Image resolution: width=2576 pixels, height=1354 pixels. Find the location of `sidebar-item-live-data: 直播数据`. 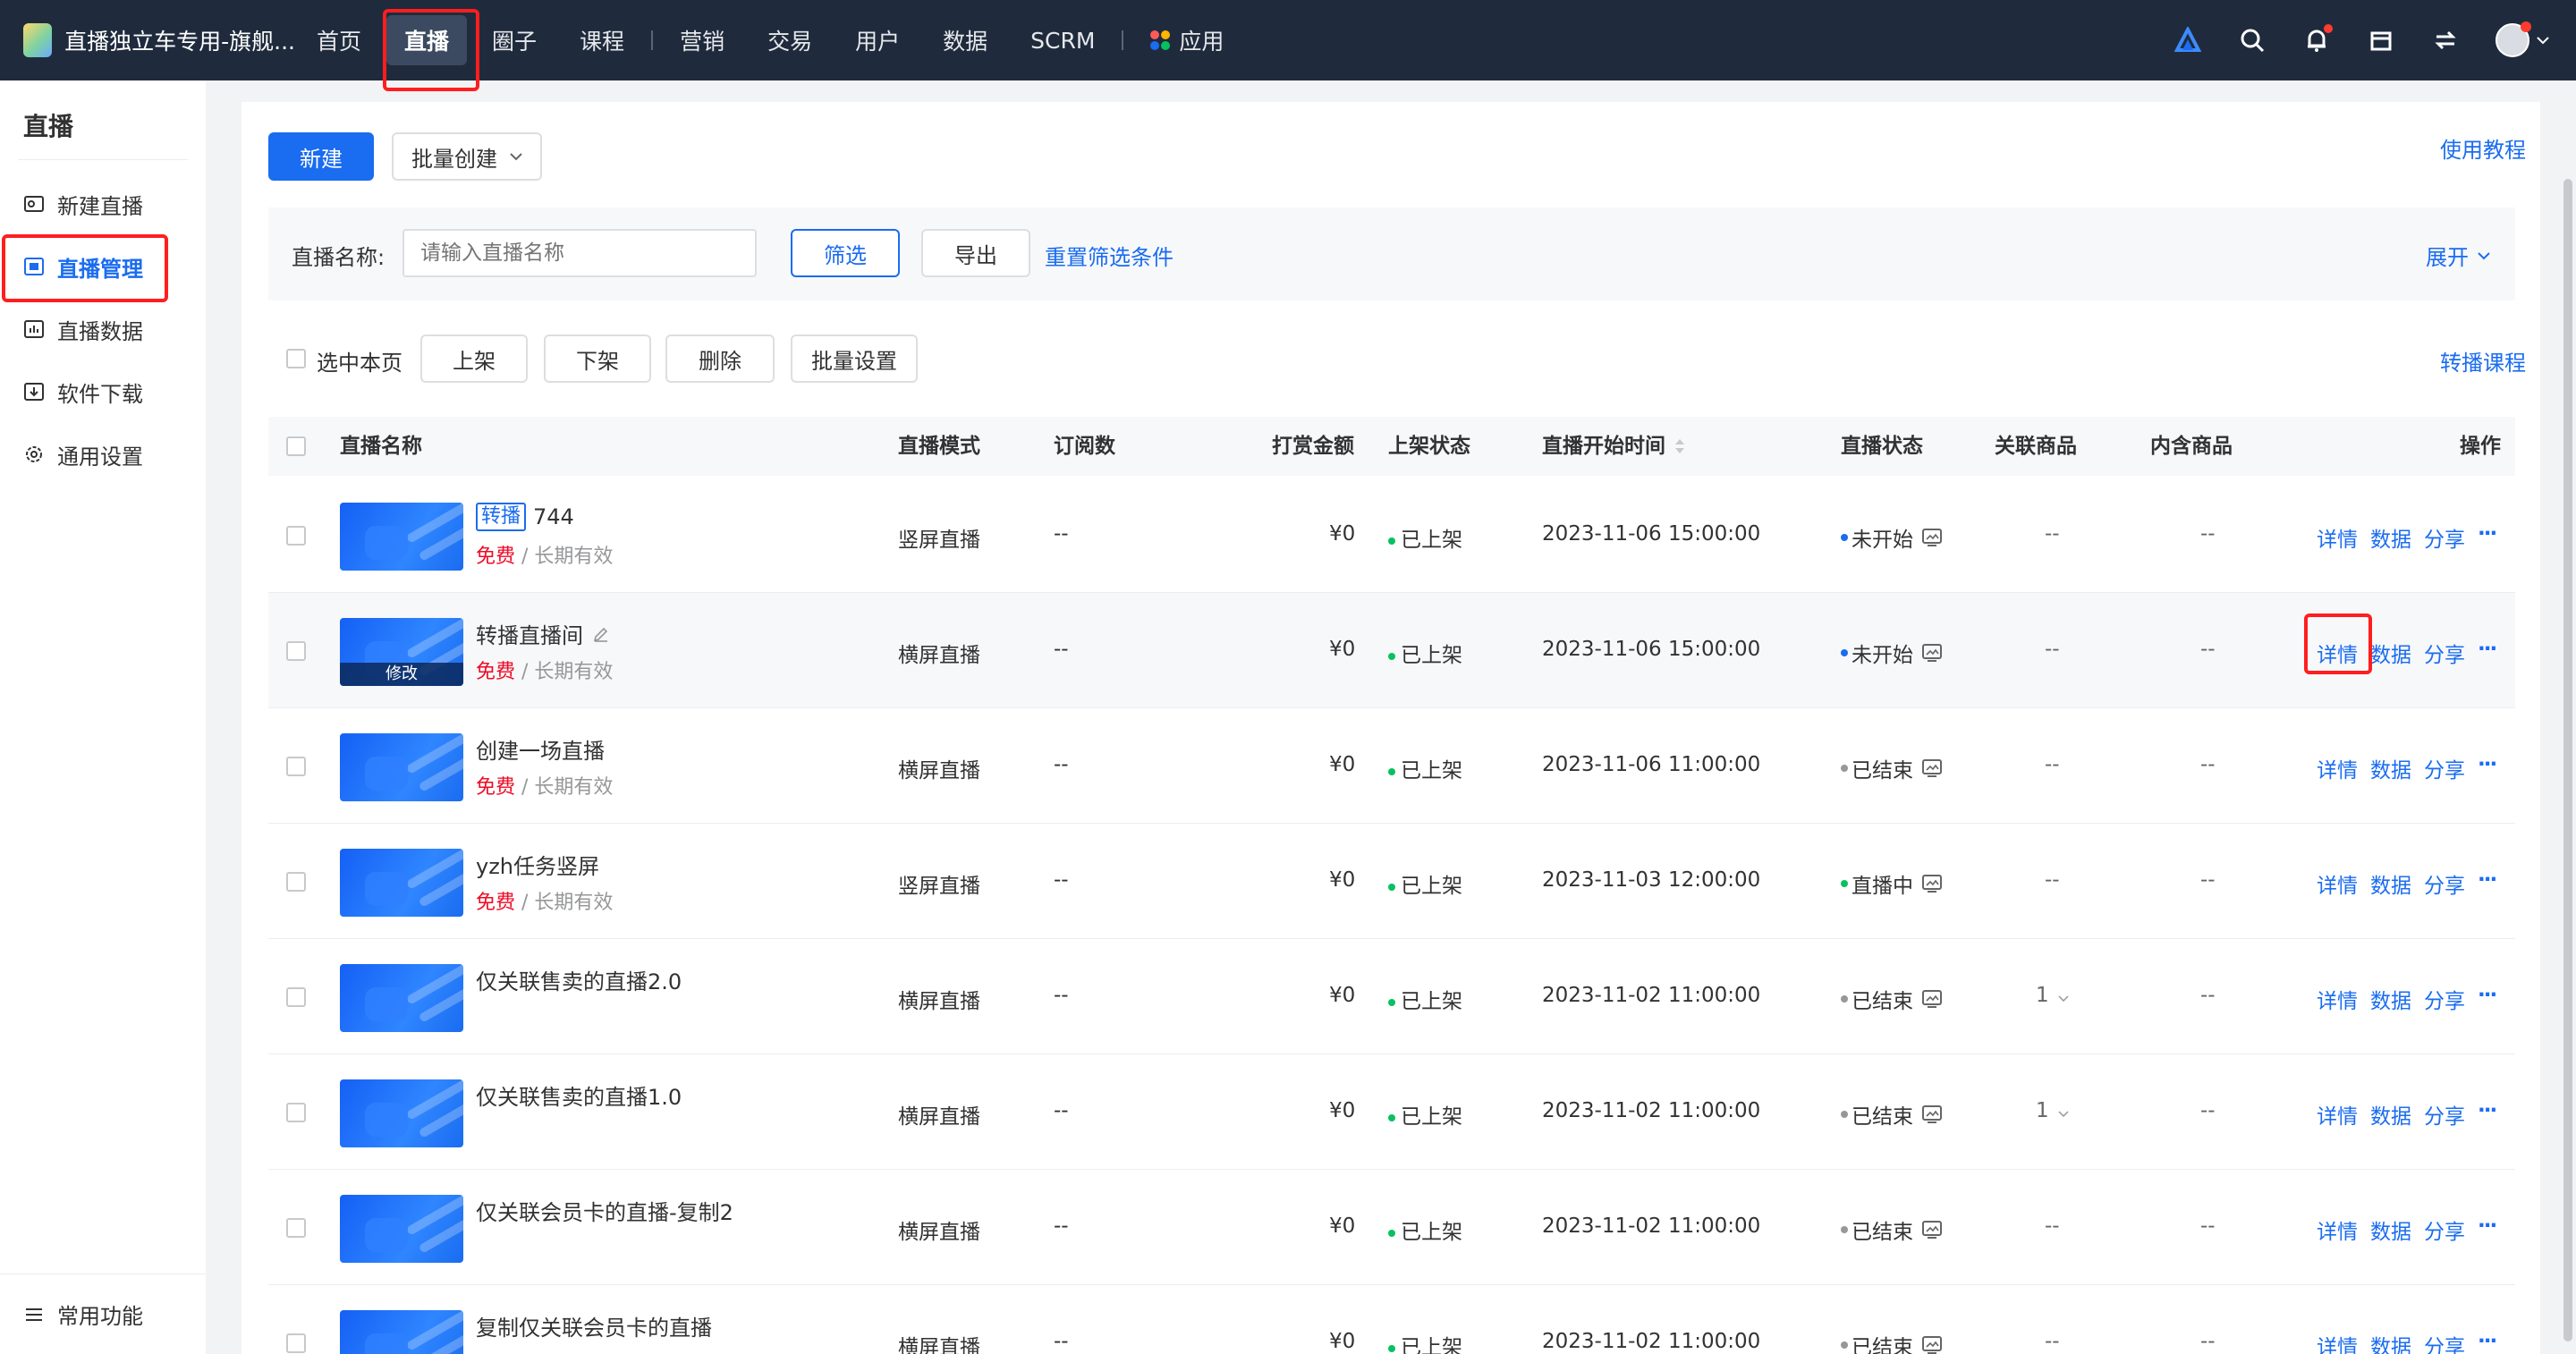

sidebar-item-live-data: 直播数据 is located at coordinates (103, 329).